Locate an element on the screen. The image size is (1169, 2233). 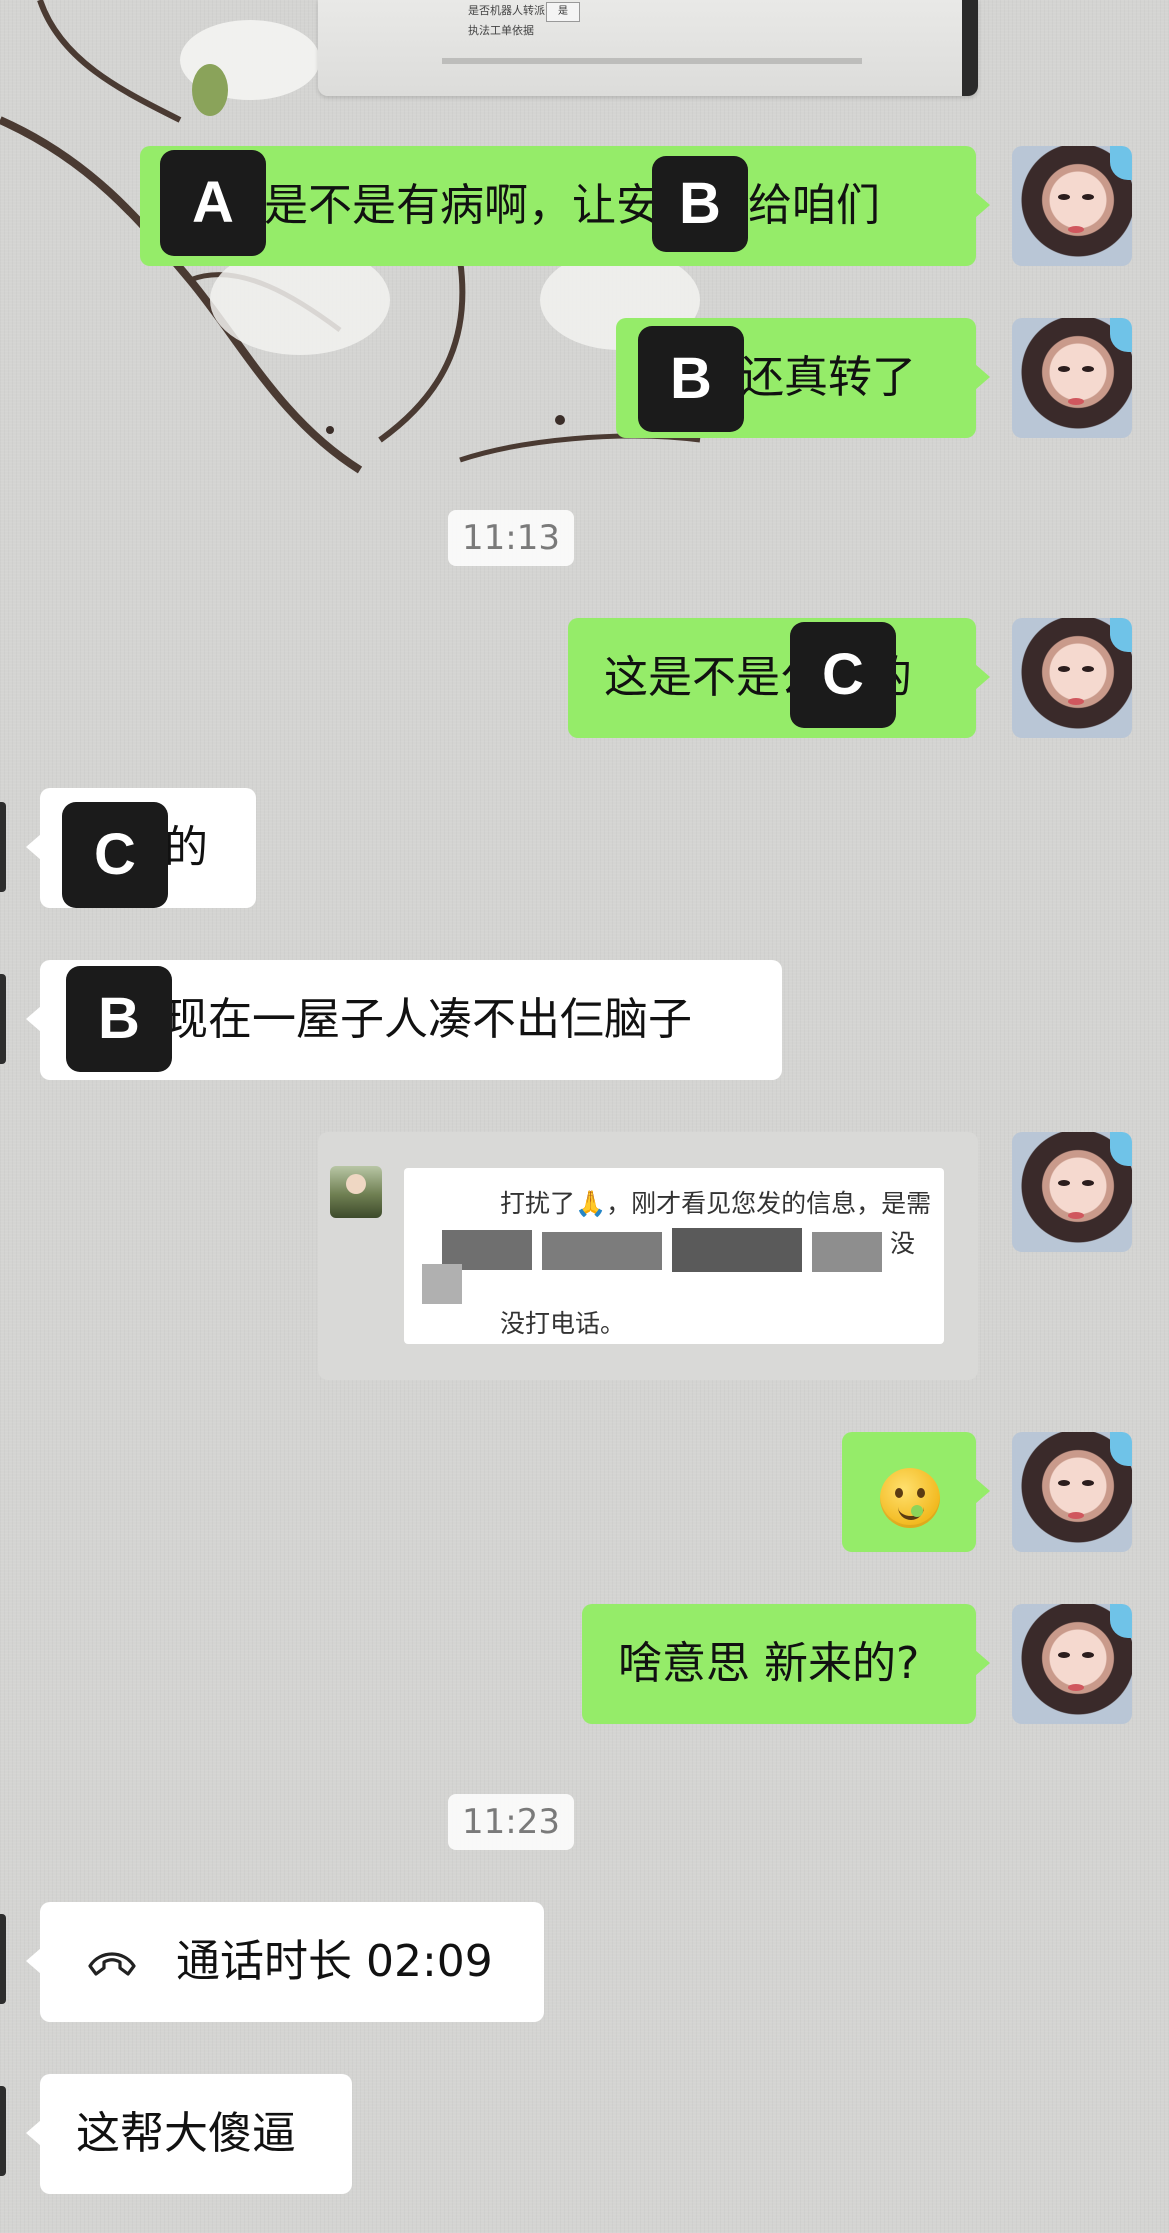
screenshot-edge is located at coordinates (970, 48).